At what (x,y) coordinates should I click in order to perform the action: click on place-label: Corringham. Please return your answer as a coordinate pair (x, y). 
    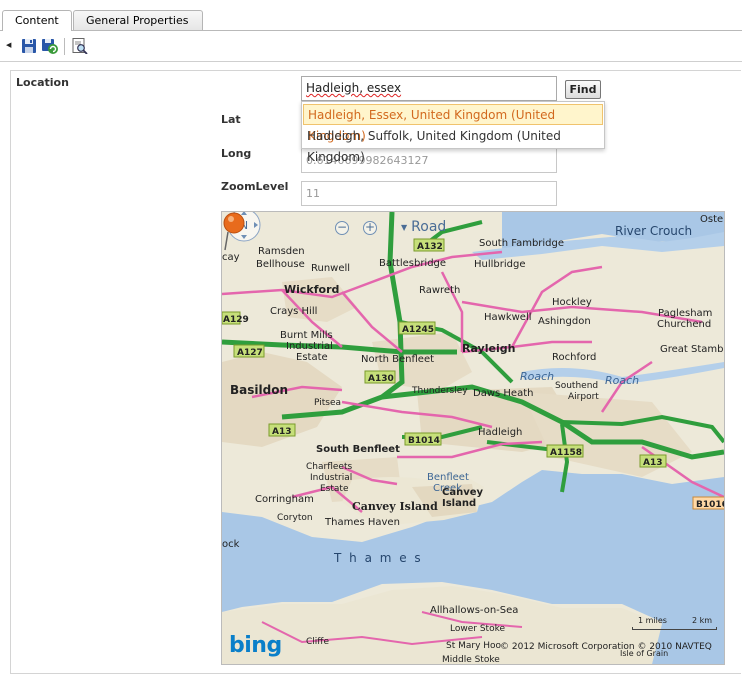
    Looking at the image, I should click on (284, 499).